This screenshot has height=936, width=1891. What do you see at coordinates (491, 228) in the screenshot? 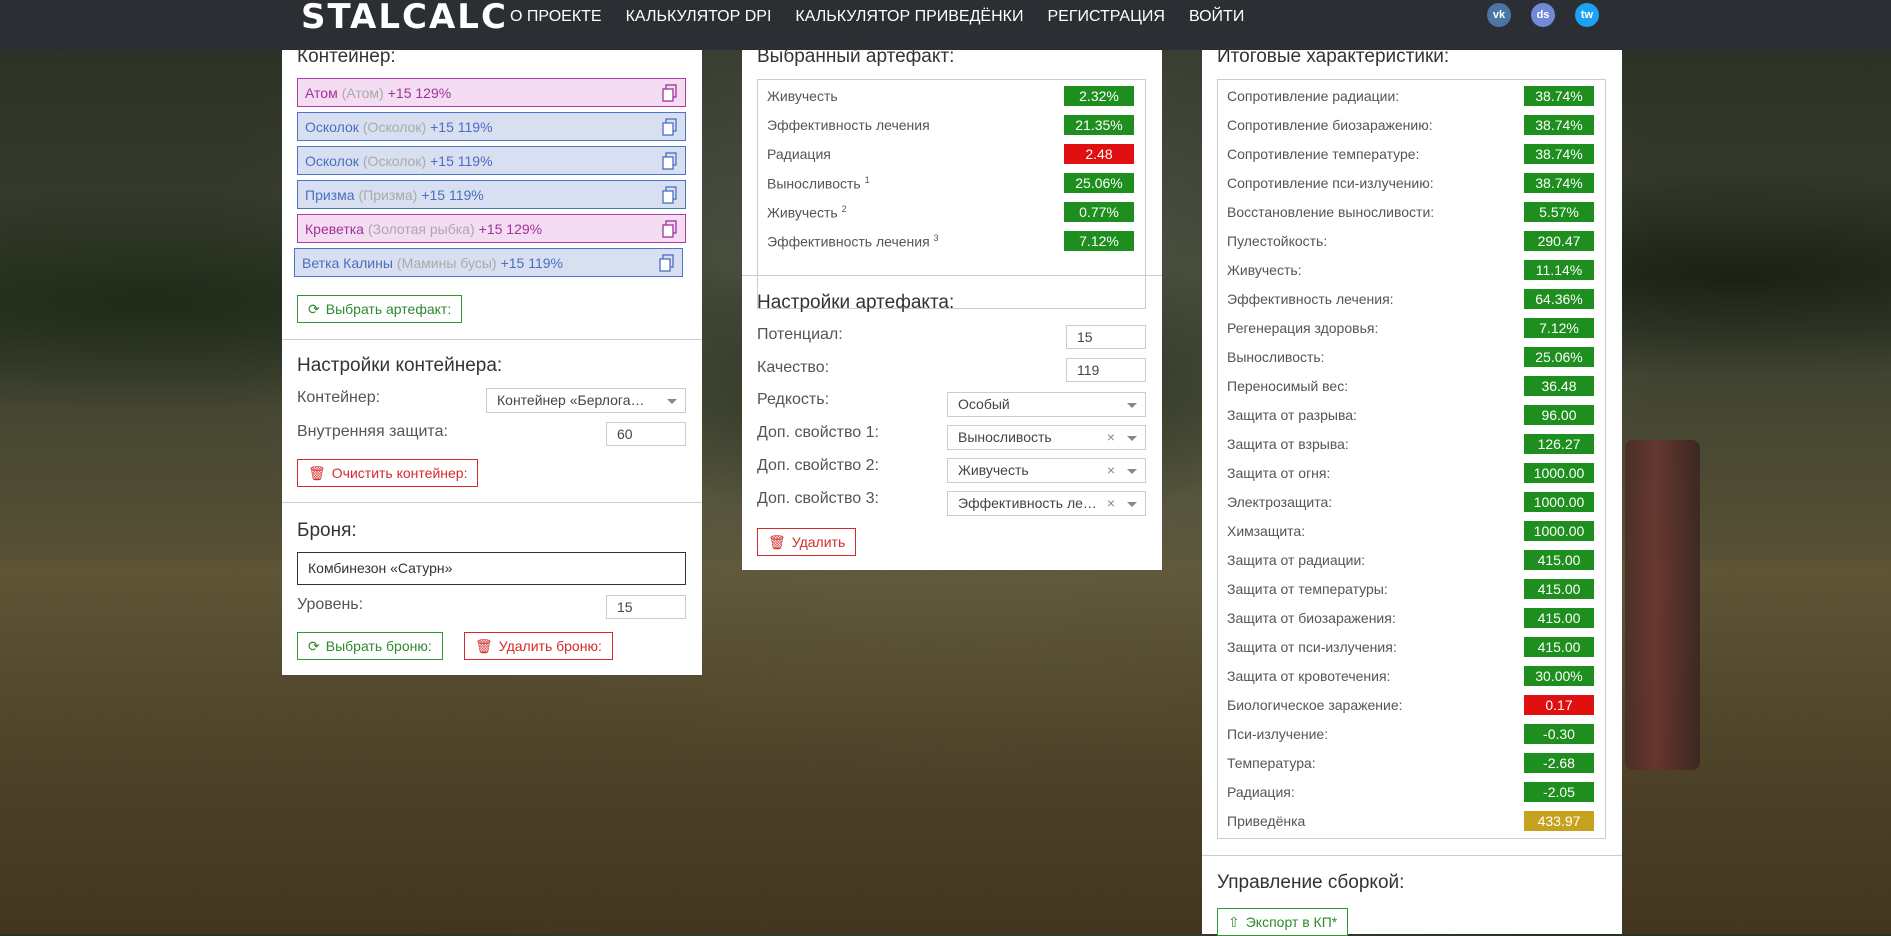
I see `container-artifact-item: Креветка (Золотая рыбка) +15 129%` at bounding box center [491, 228].